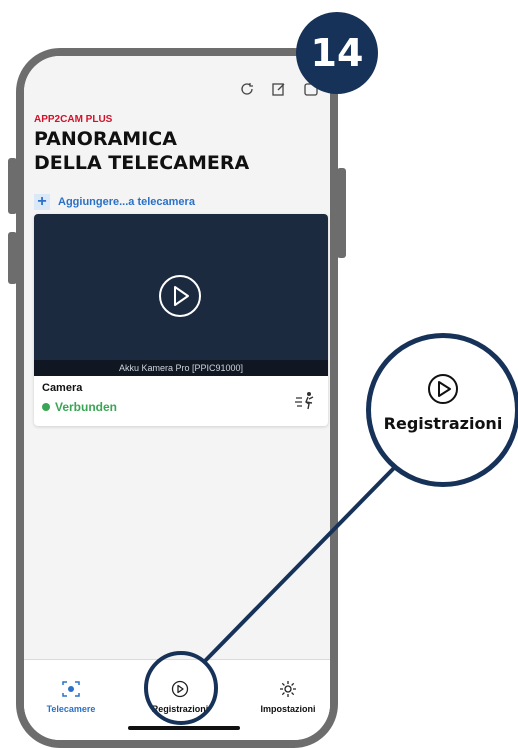 Image resolution: width=518 pixels, height=748 pixels. I want to click on camera-name: Camera, so click(62, 388).